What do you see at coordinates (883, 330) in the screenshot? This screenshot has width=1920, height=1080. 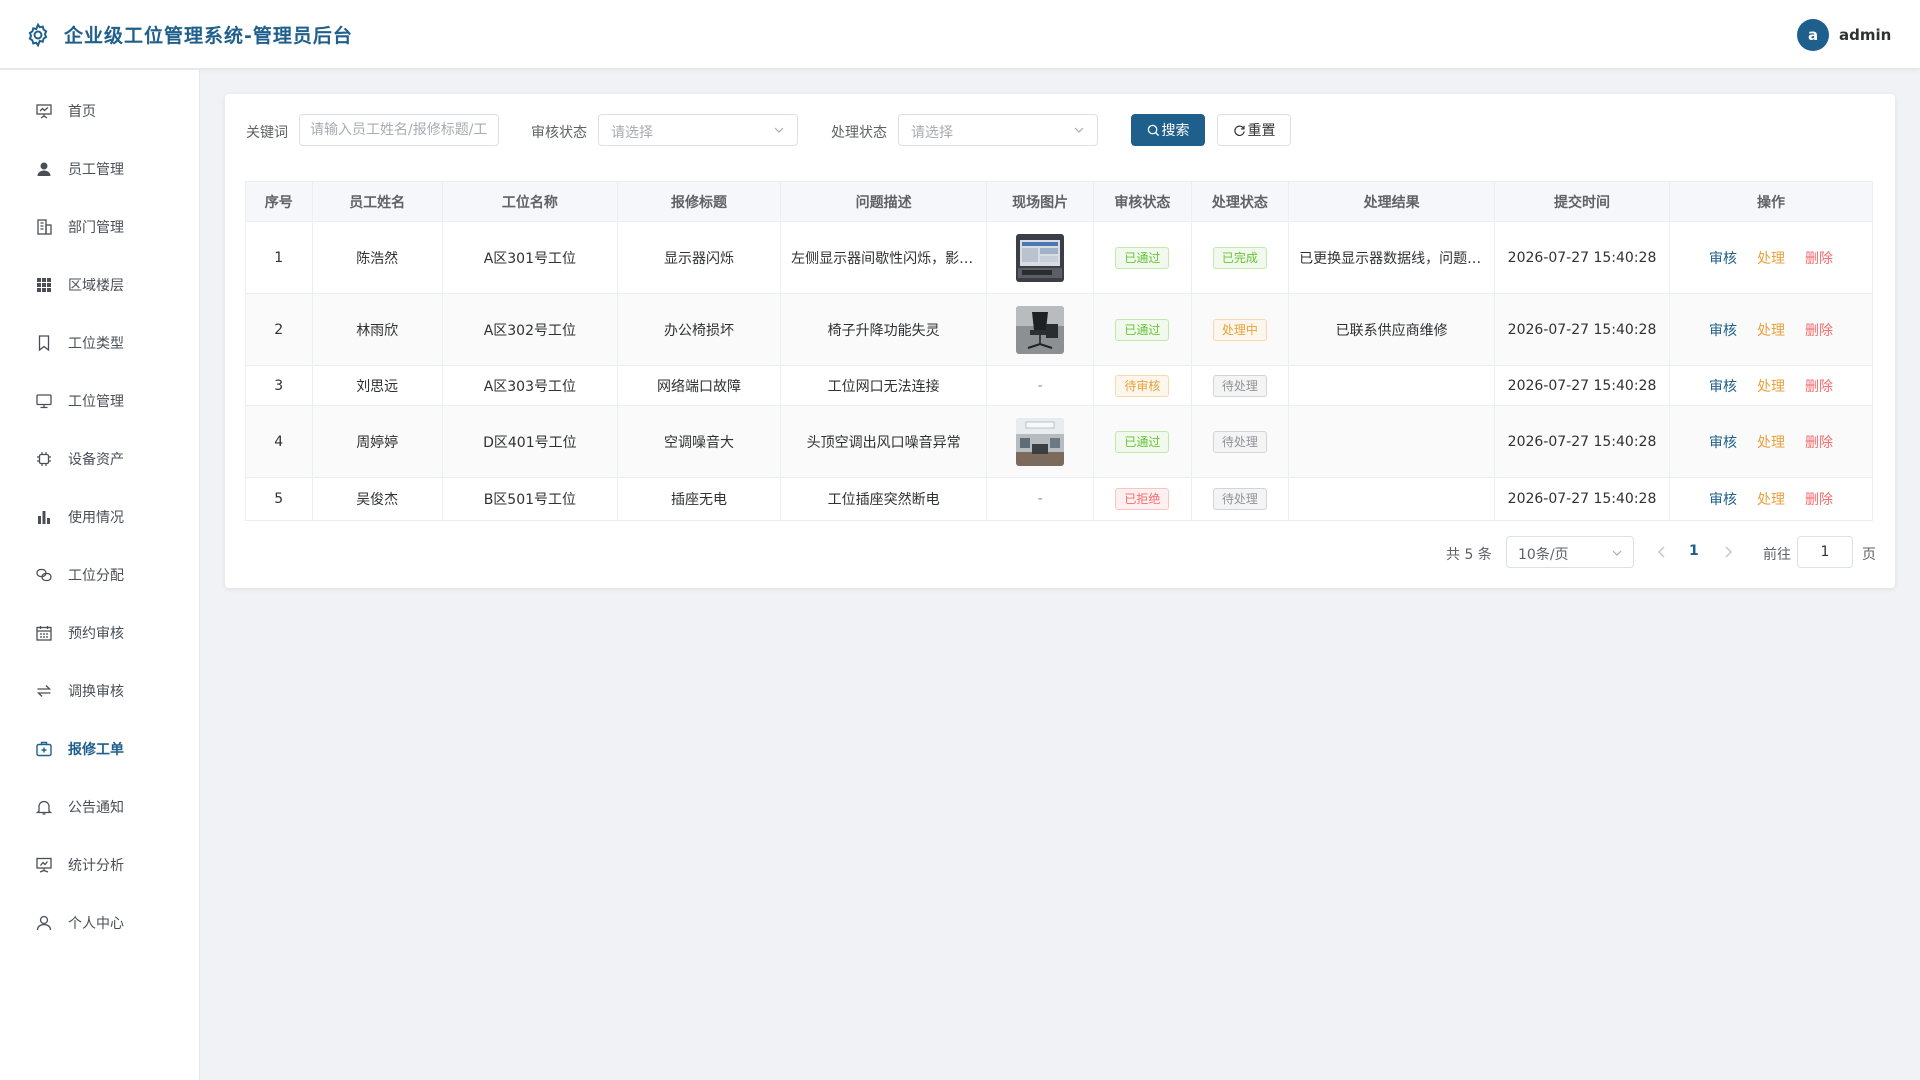 I see `problem-description: 椅子升降功能失灵` at bounding box center [883, 330].